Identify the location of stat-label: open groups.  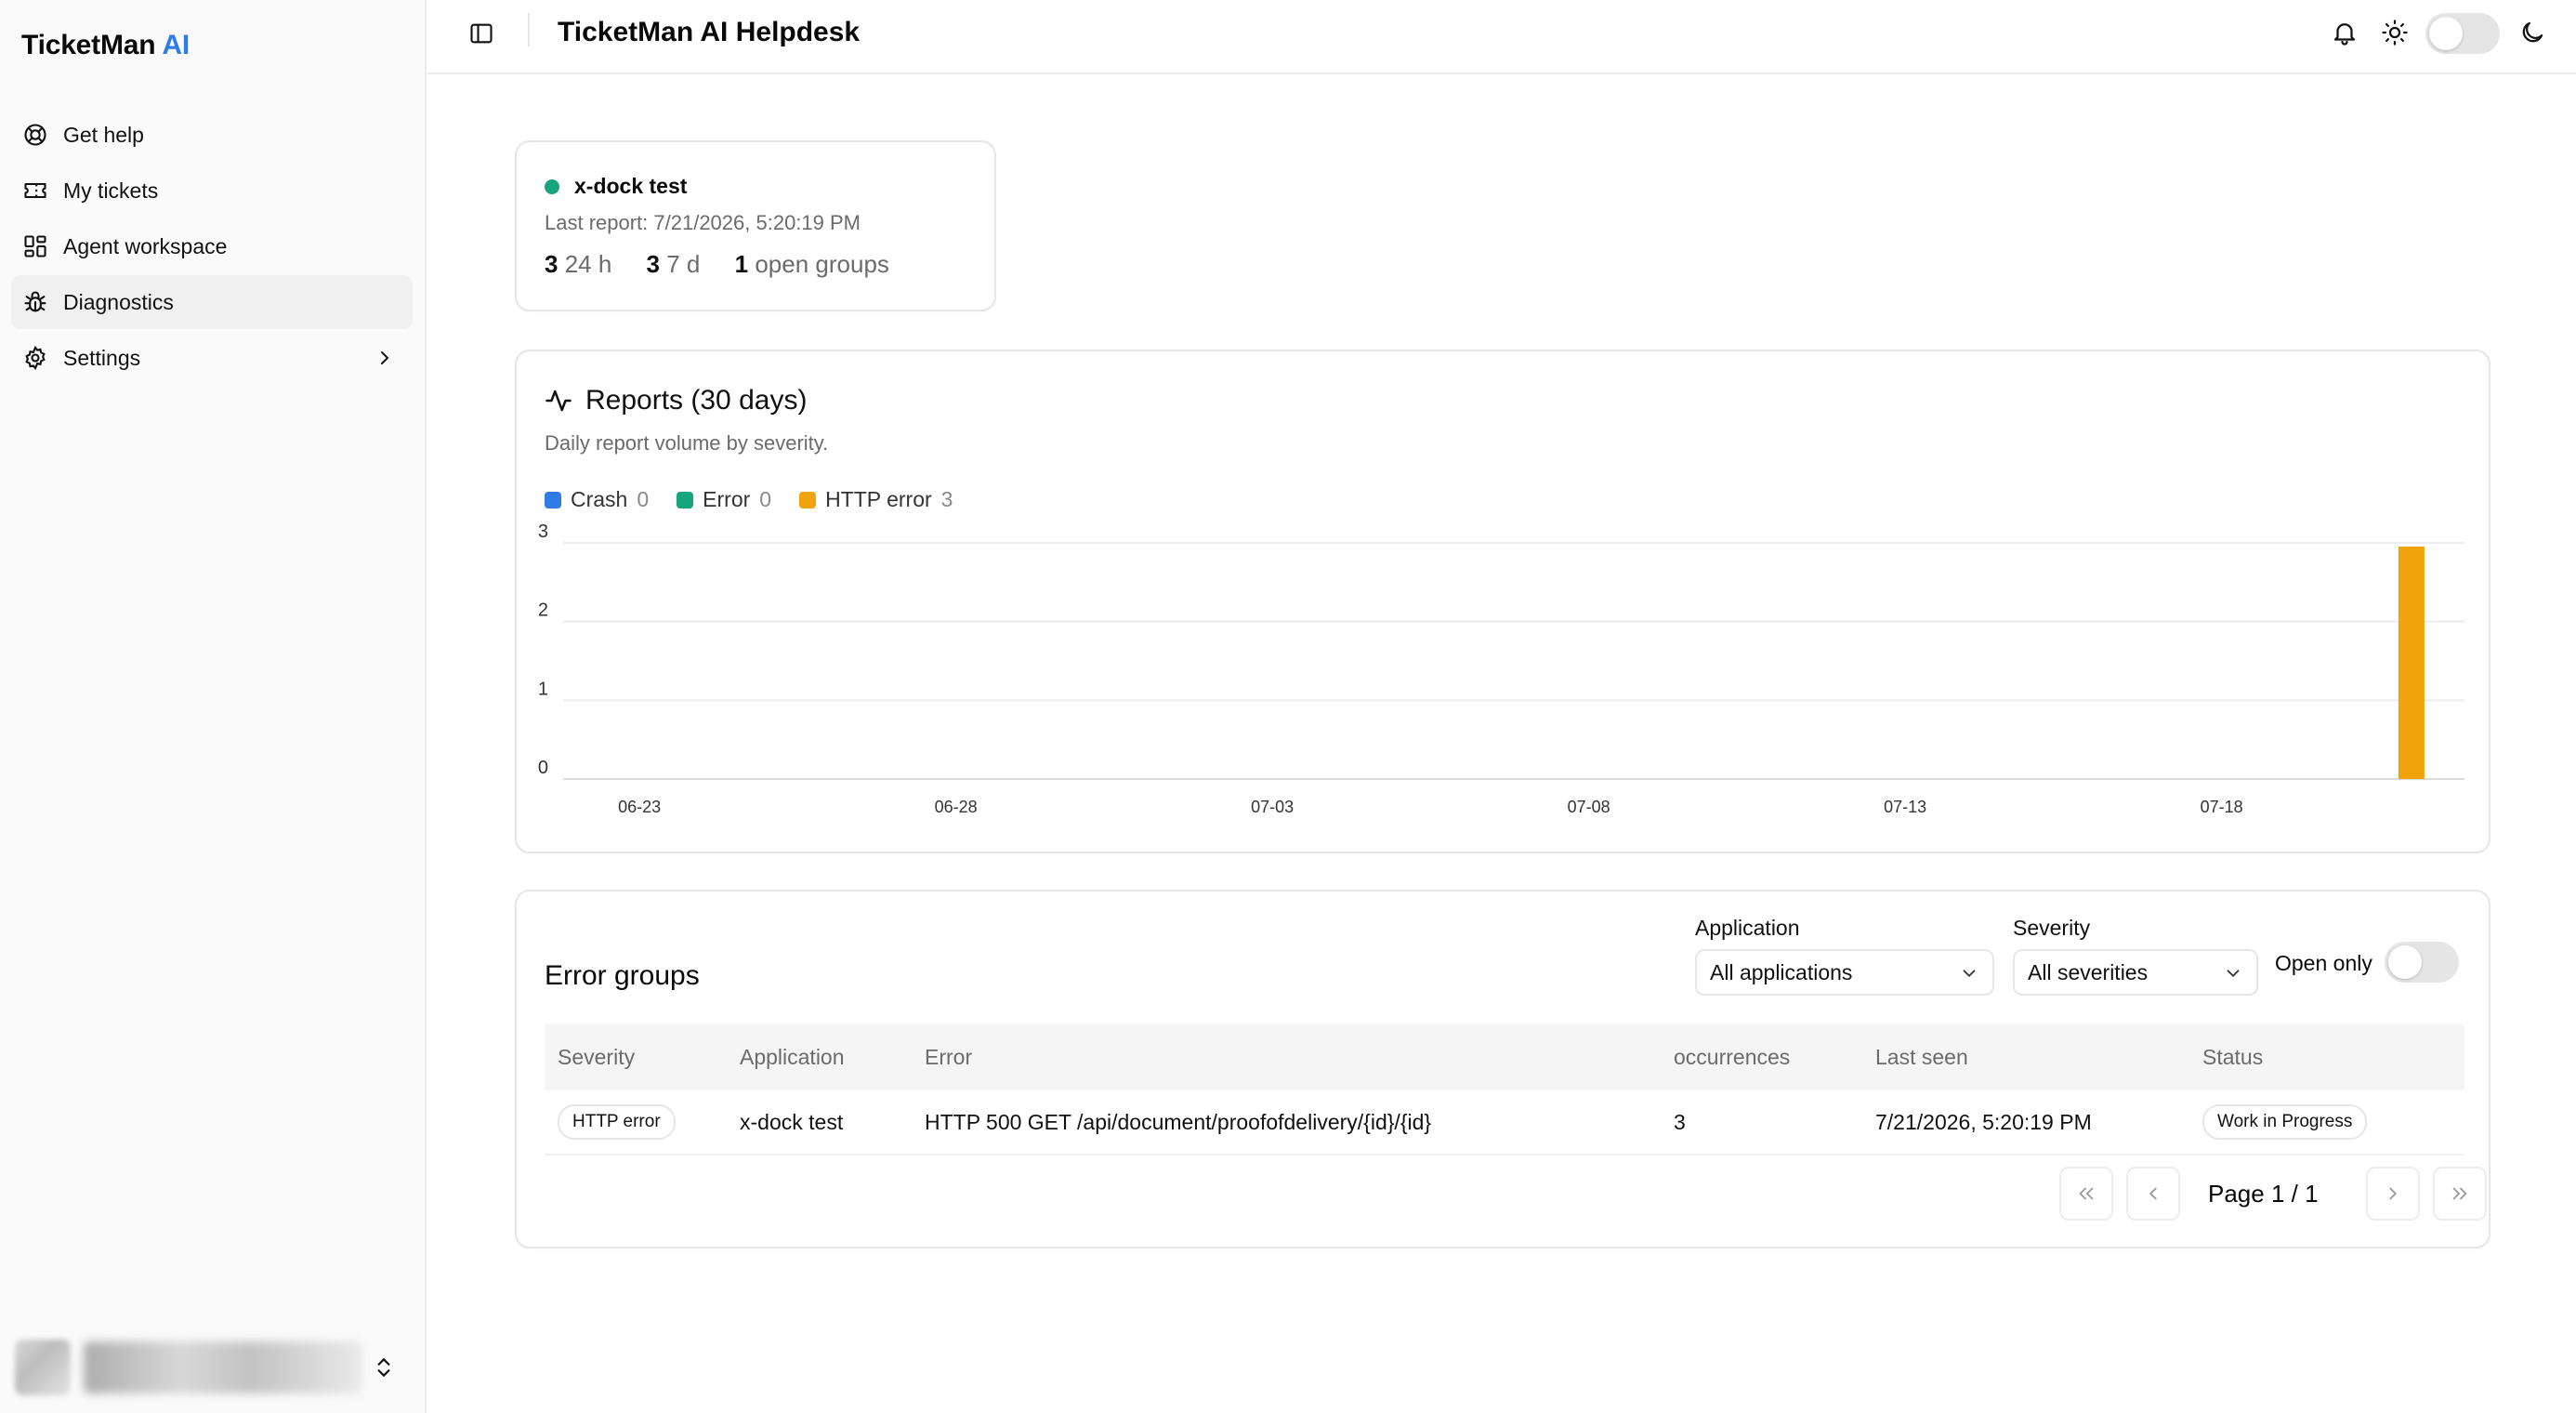
(822, 264).